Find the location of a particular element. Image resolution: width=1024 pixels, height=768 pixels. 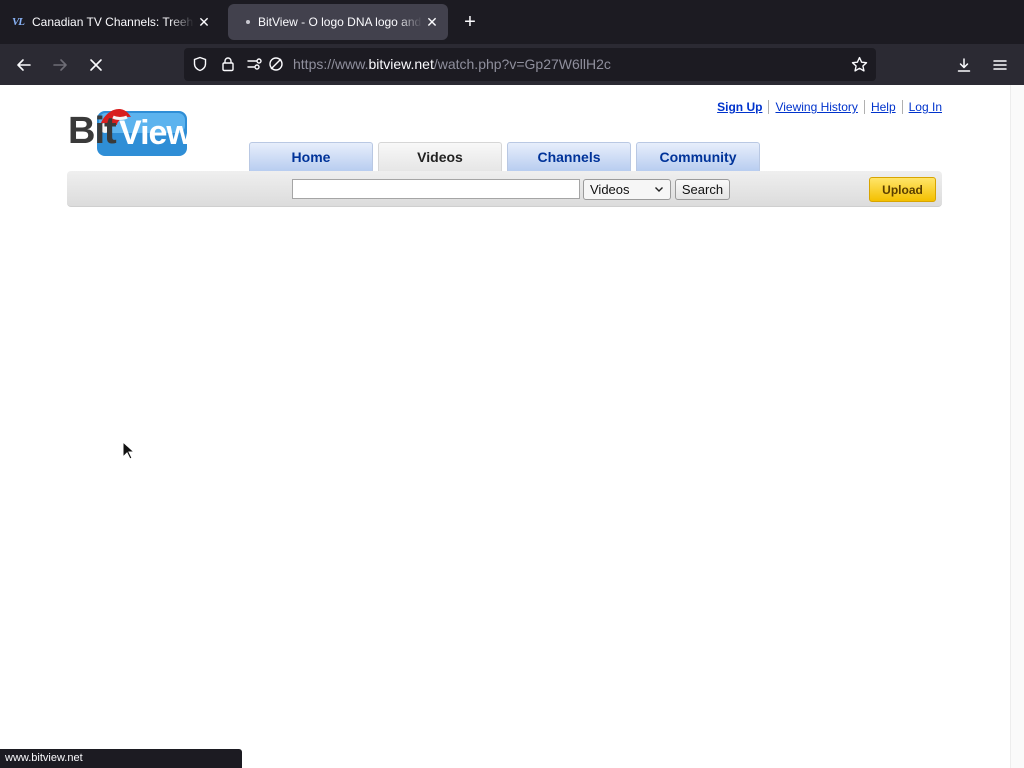

tab-videos: Videos is located at coordinates (440, 156).